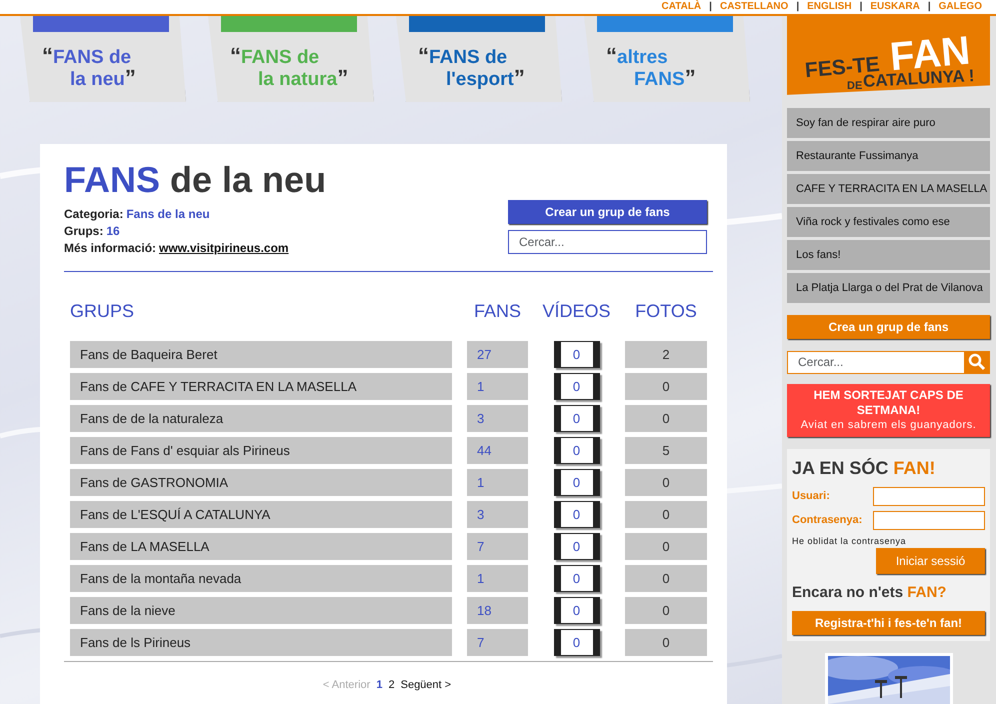  Describe the element at coordinates (261, 610) in the screenshot. I see `group-link: Fans de la nieve` at that location.